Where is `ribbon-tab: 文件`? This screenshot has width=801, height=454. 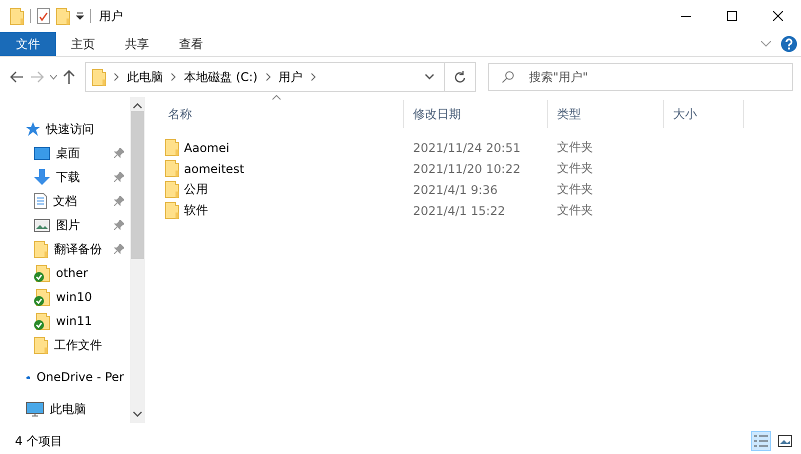
ribbon-tab: 文件 is located at coordinates (28, 44).